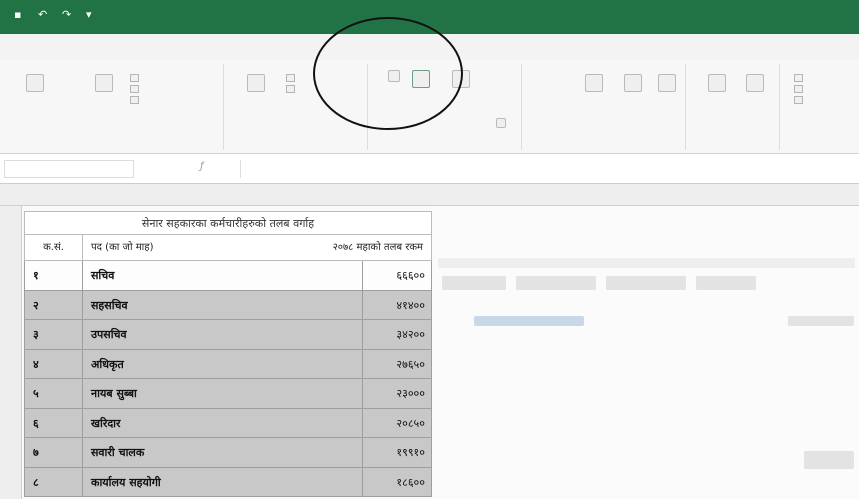 Image resolution: width=859 pixels, height=499 pixels. What do you see at coordinates (114, 107) in the screenshot?
I see `ribbon-group-get-data` at bounding box center [114, 107].